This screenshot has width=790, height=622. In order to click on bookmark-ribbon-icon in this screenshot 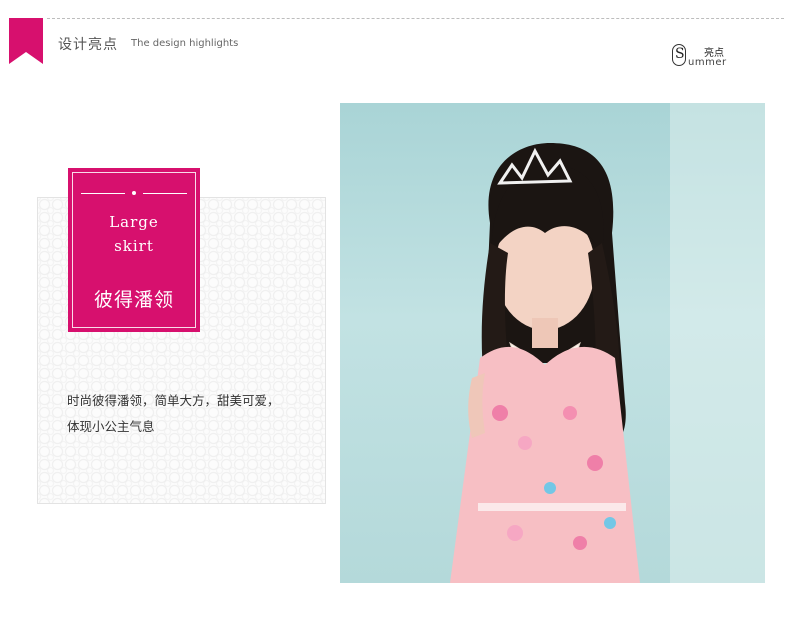, I will do `click(26, 41)`.